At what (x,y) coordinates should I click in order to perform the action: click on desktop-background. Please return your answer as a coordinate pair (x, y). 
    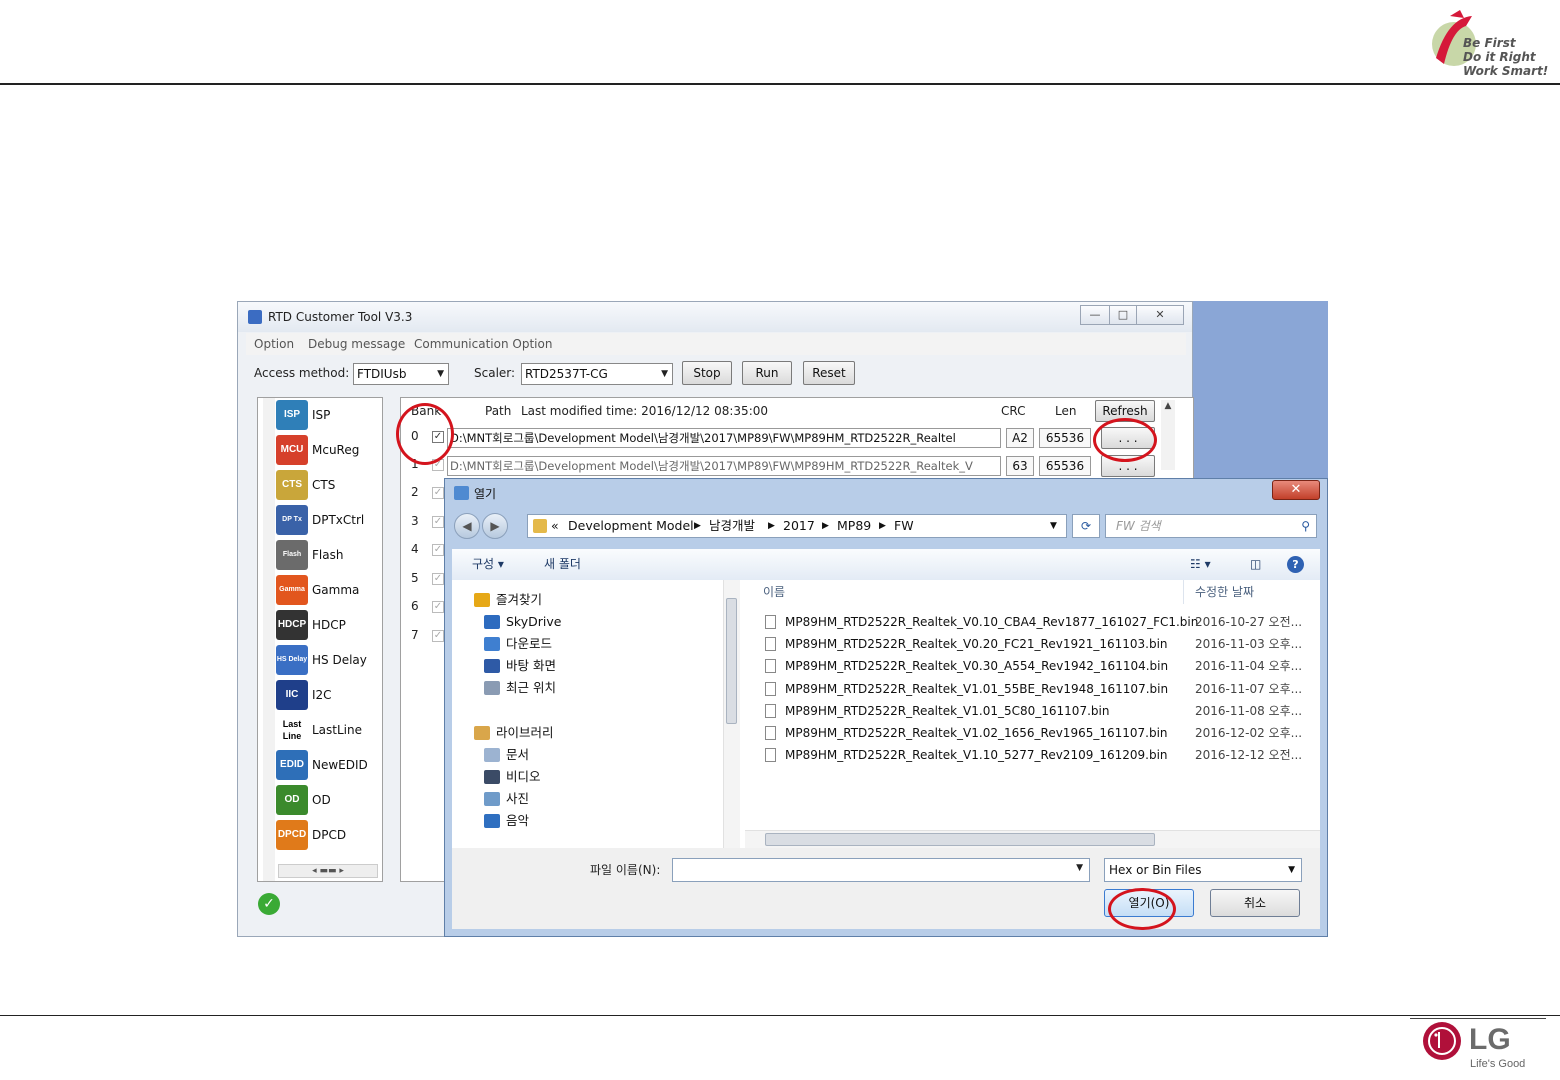
    Looking at the image, I should click on (1260, 391).